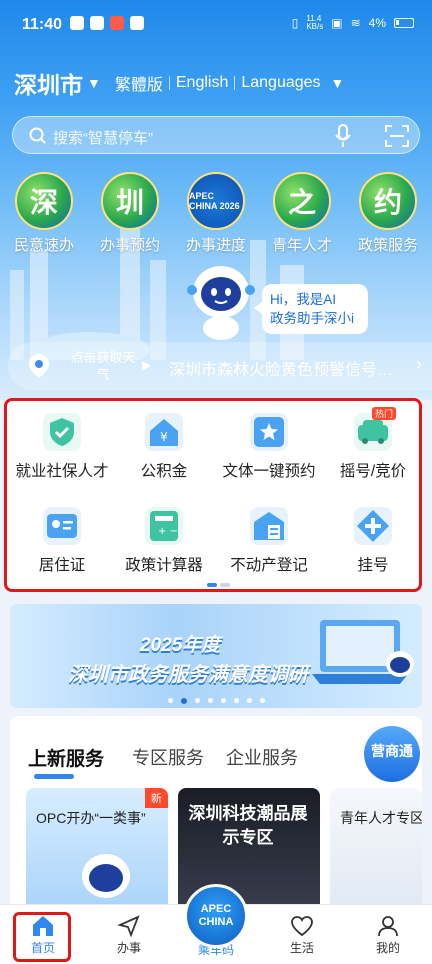  Describe the element at coordinates (363, 652) in the screenshot. I see `laptop-illustration` at that location.